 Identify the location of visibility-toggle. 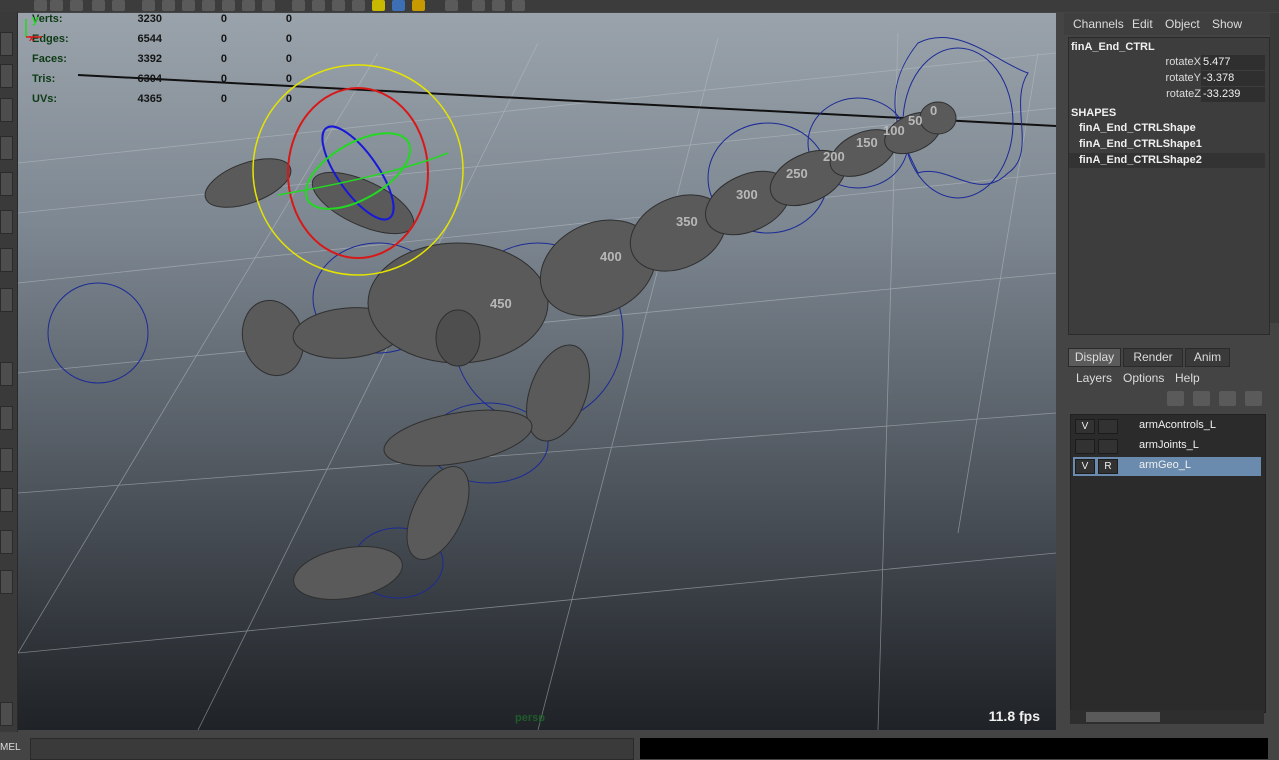
(1085, 446).